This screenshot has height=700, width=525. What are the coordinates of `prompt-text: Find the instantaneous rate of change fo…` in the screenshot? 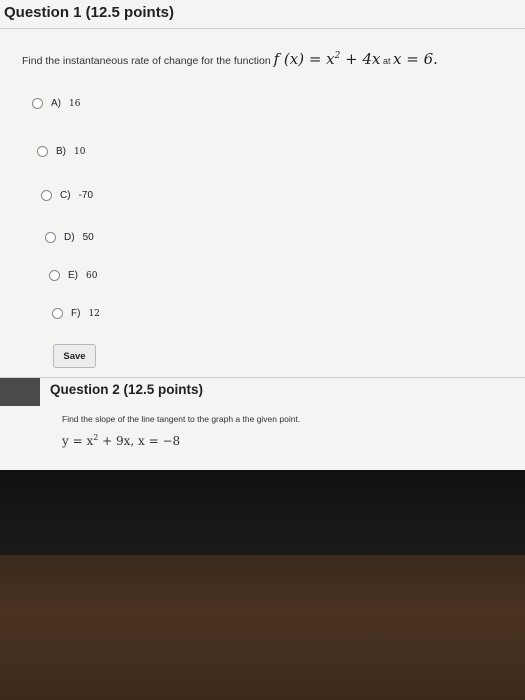 It's located at (146, 61).